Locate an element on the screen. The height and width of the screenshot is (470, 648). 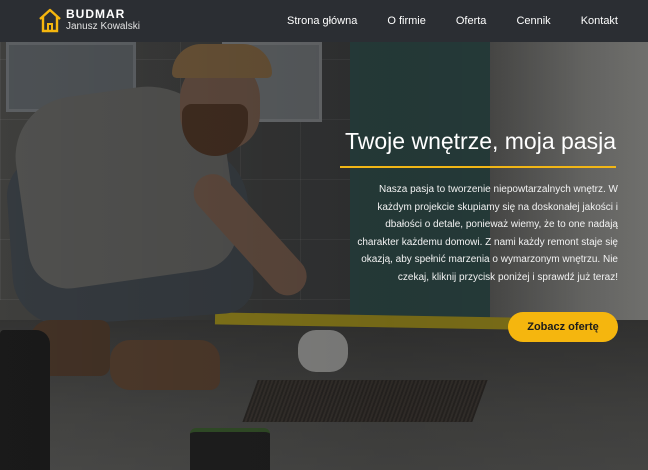
brand-owner: Janusz Kowalski is located at coordinates (103, 26).